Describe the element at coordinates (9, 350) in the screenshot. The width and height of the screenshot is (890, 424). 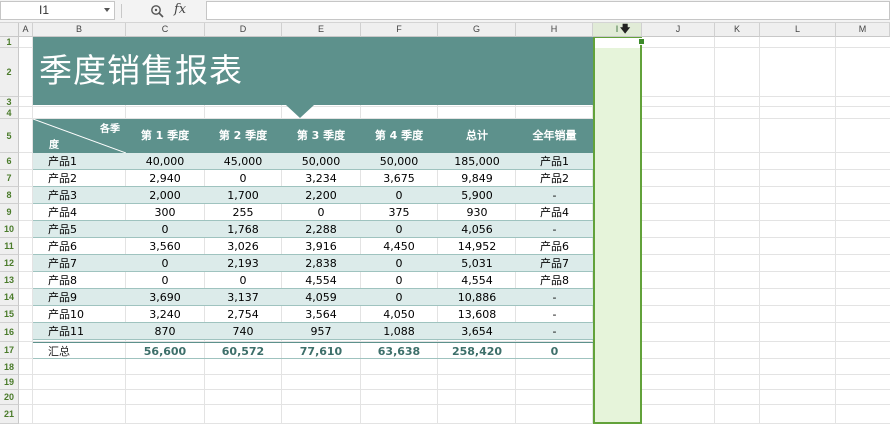
I see `row-header-17: 17` at that location.